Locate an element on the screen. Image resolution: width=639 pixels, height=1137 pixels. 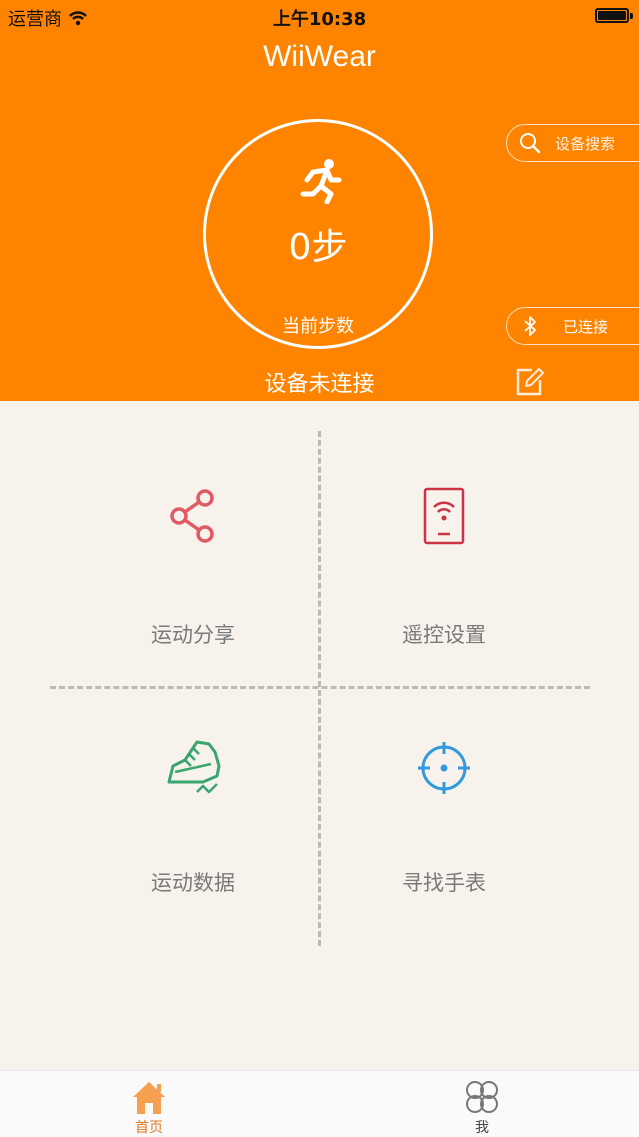
battery-icon is located at coordinates (612, 15).